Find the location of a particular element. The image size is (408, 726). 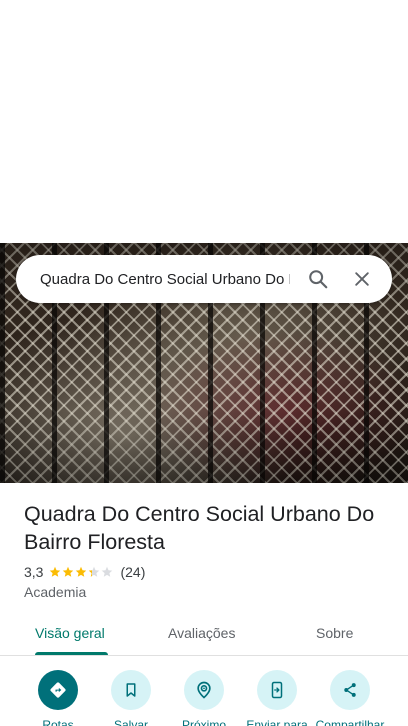

bookmark-icon is located at coordinates (131, 690).